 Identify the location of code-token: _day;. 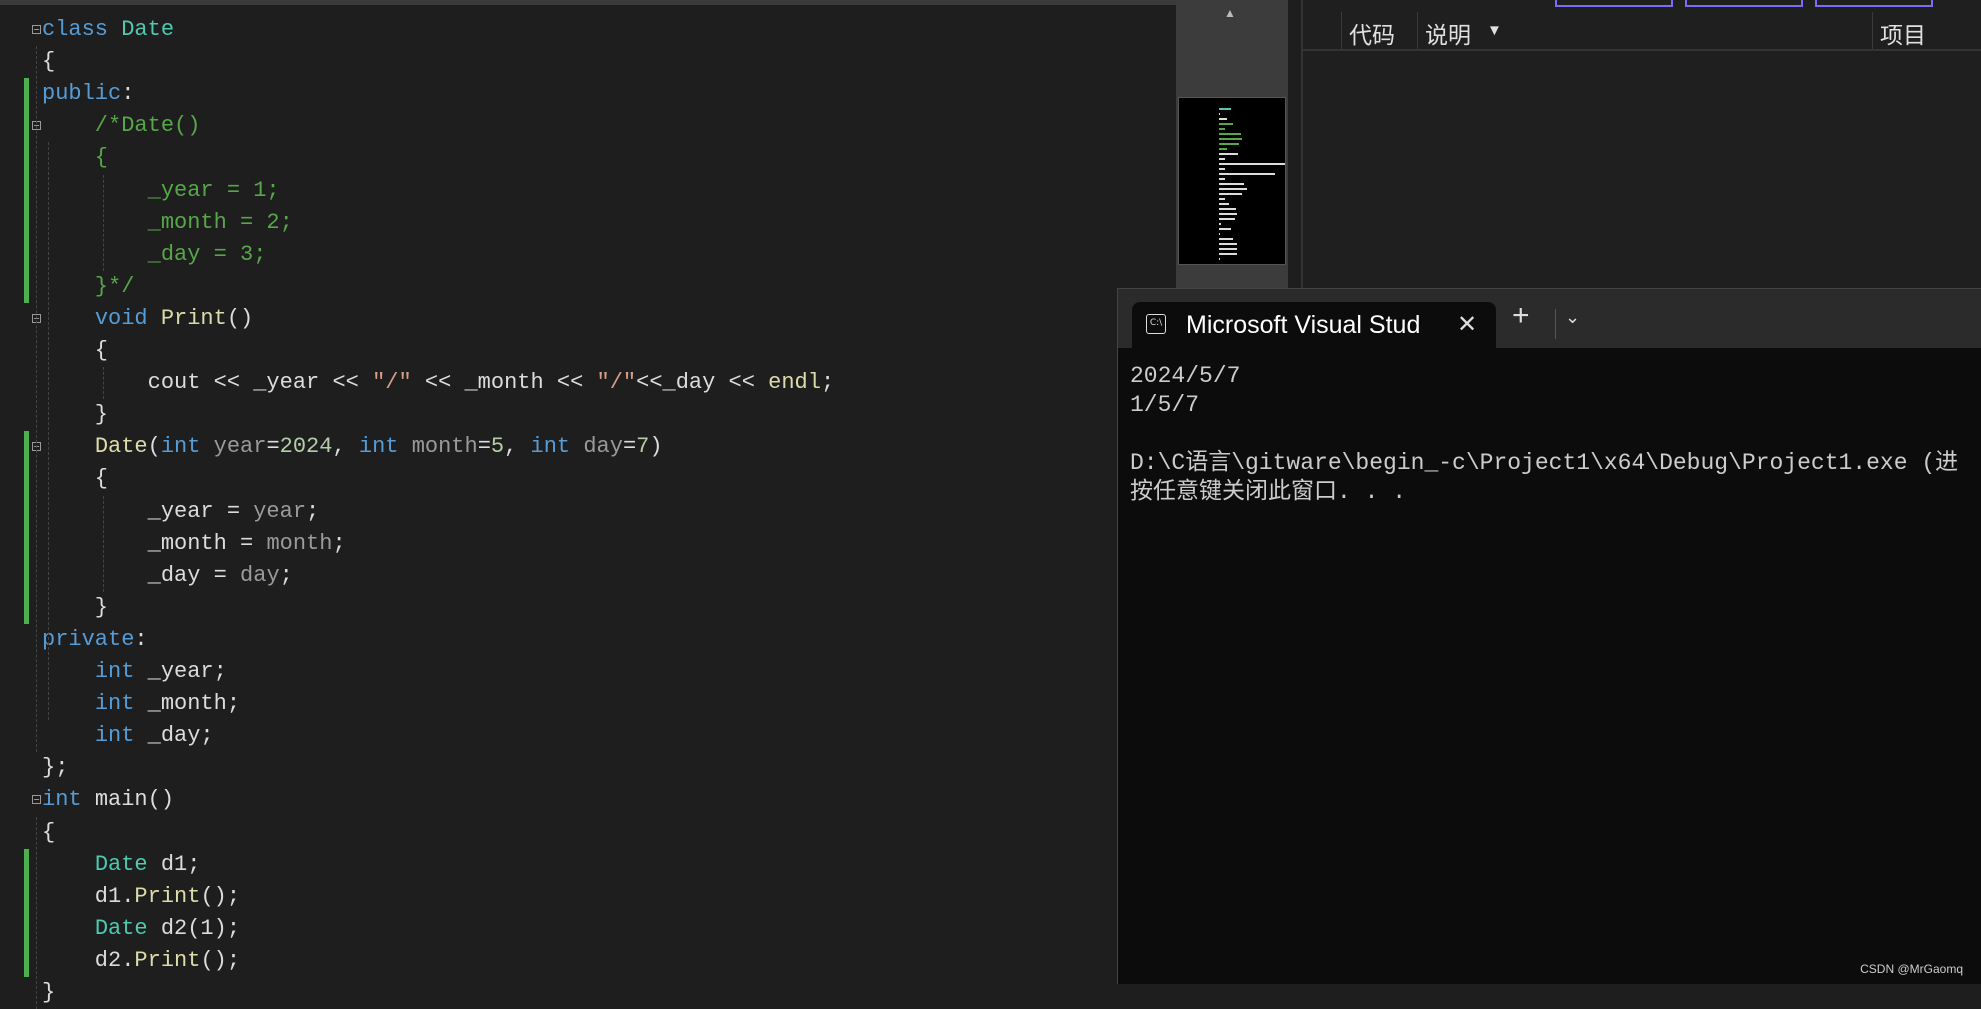
(181, 735).